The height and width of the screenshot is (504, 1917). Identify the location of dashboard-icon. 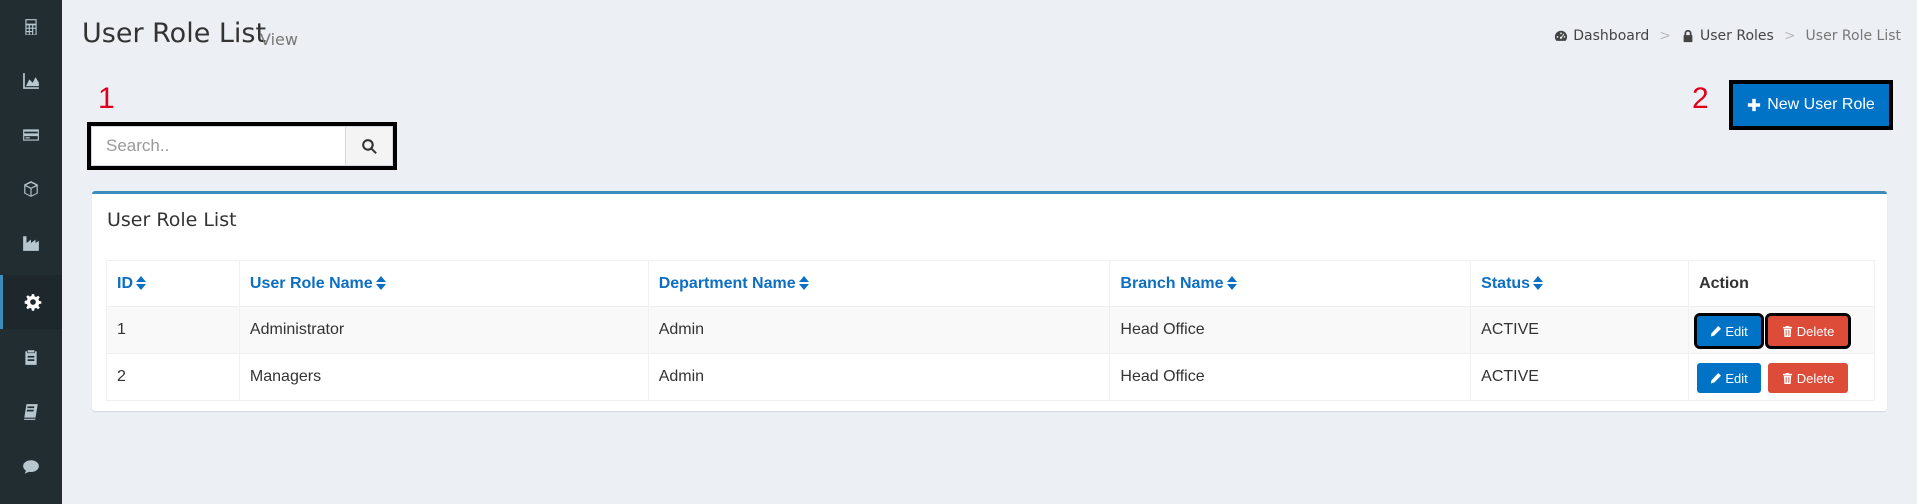
(1561, 35).